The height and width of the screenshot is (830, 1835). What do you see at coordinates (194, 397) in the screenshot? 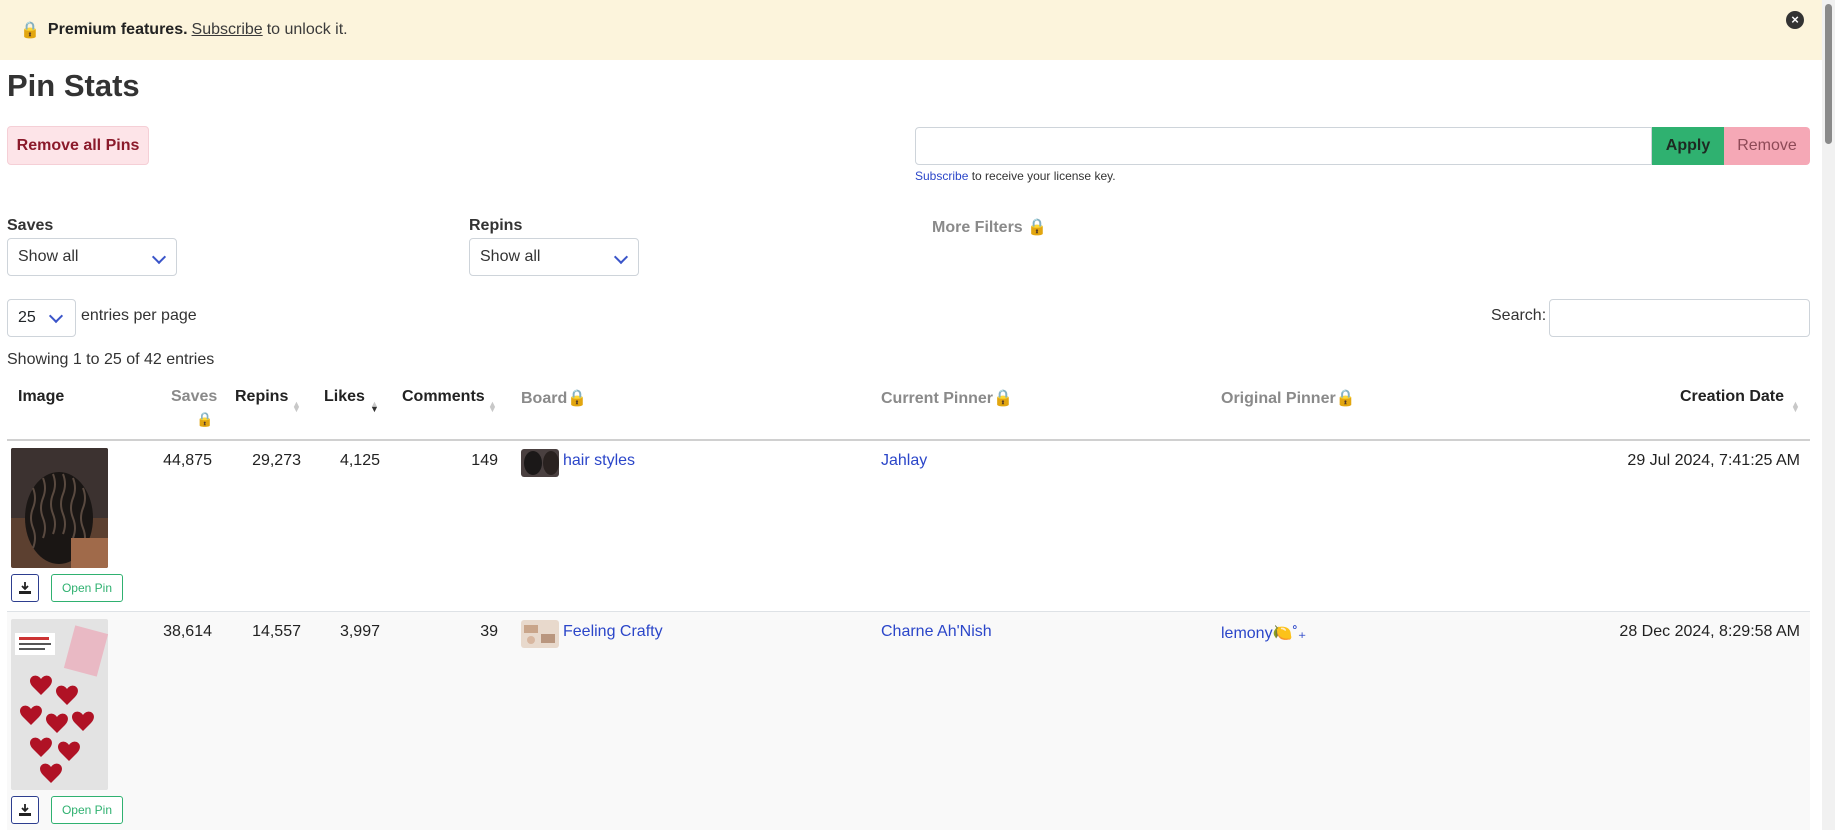
I see `column-header-saves: Saves` at bounding box center [194, 397].